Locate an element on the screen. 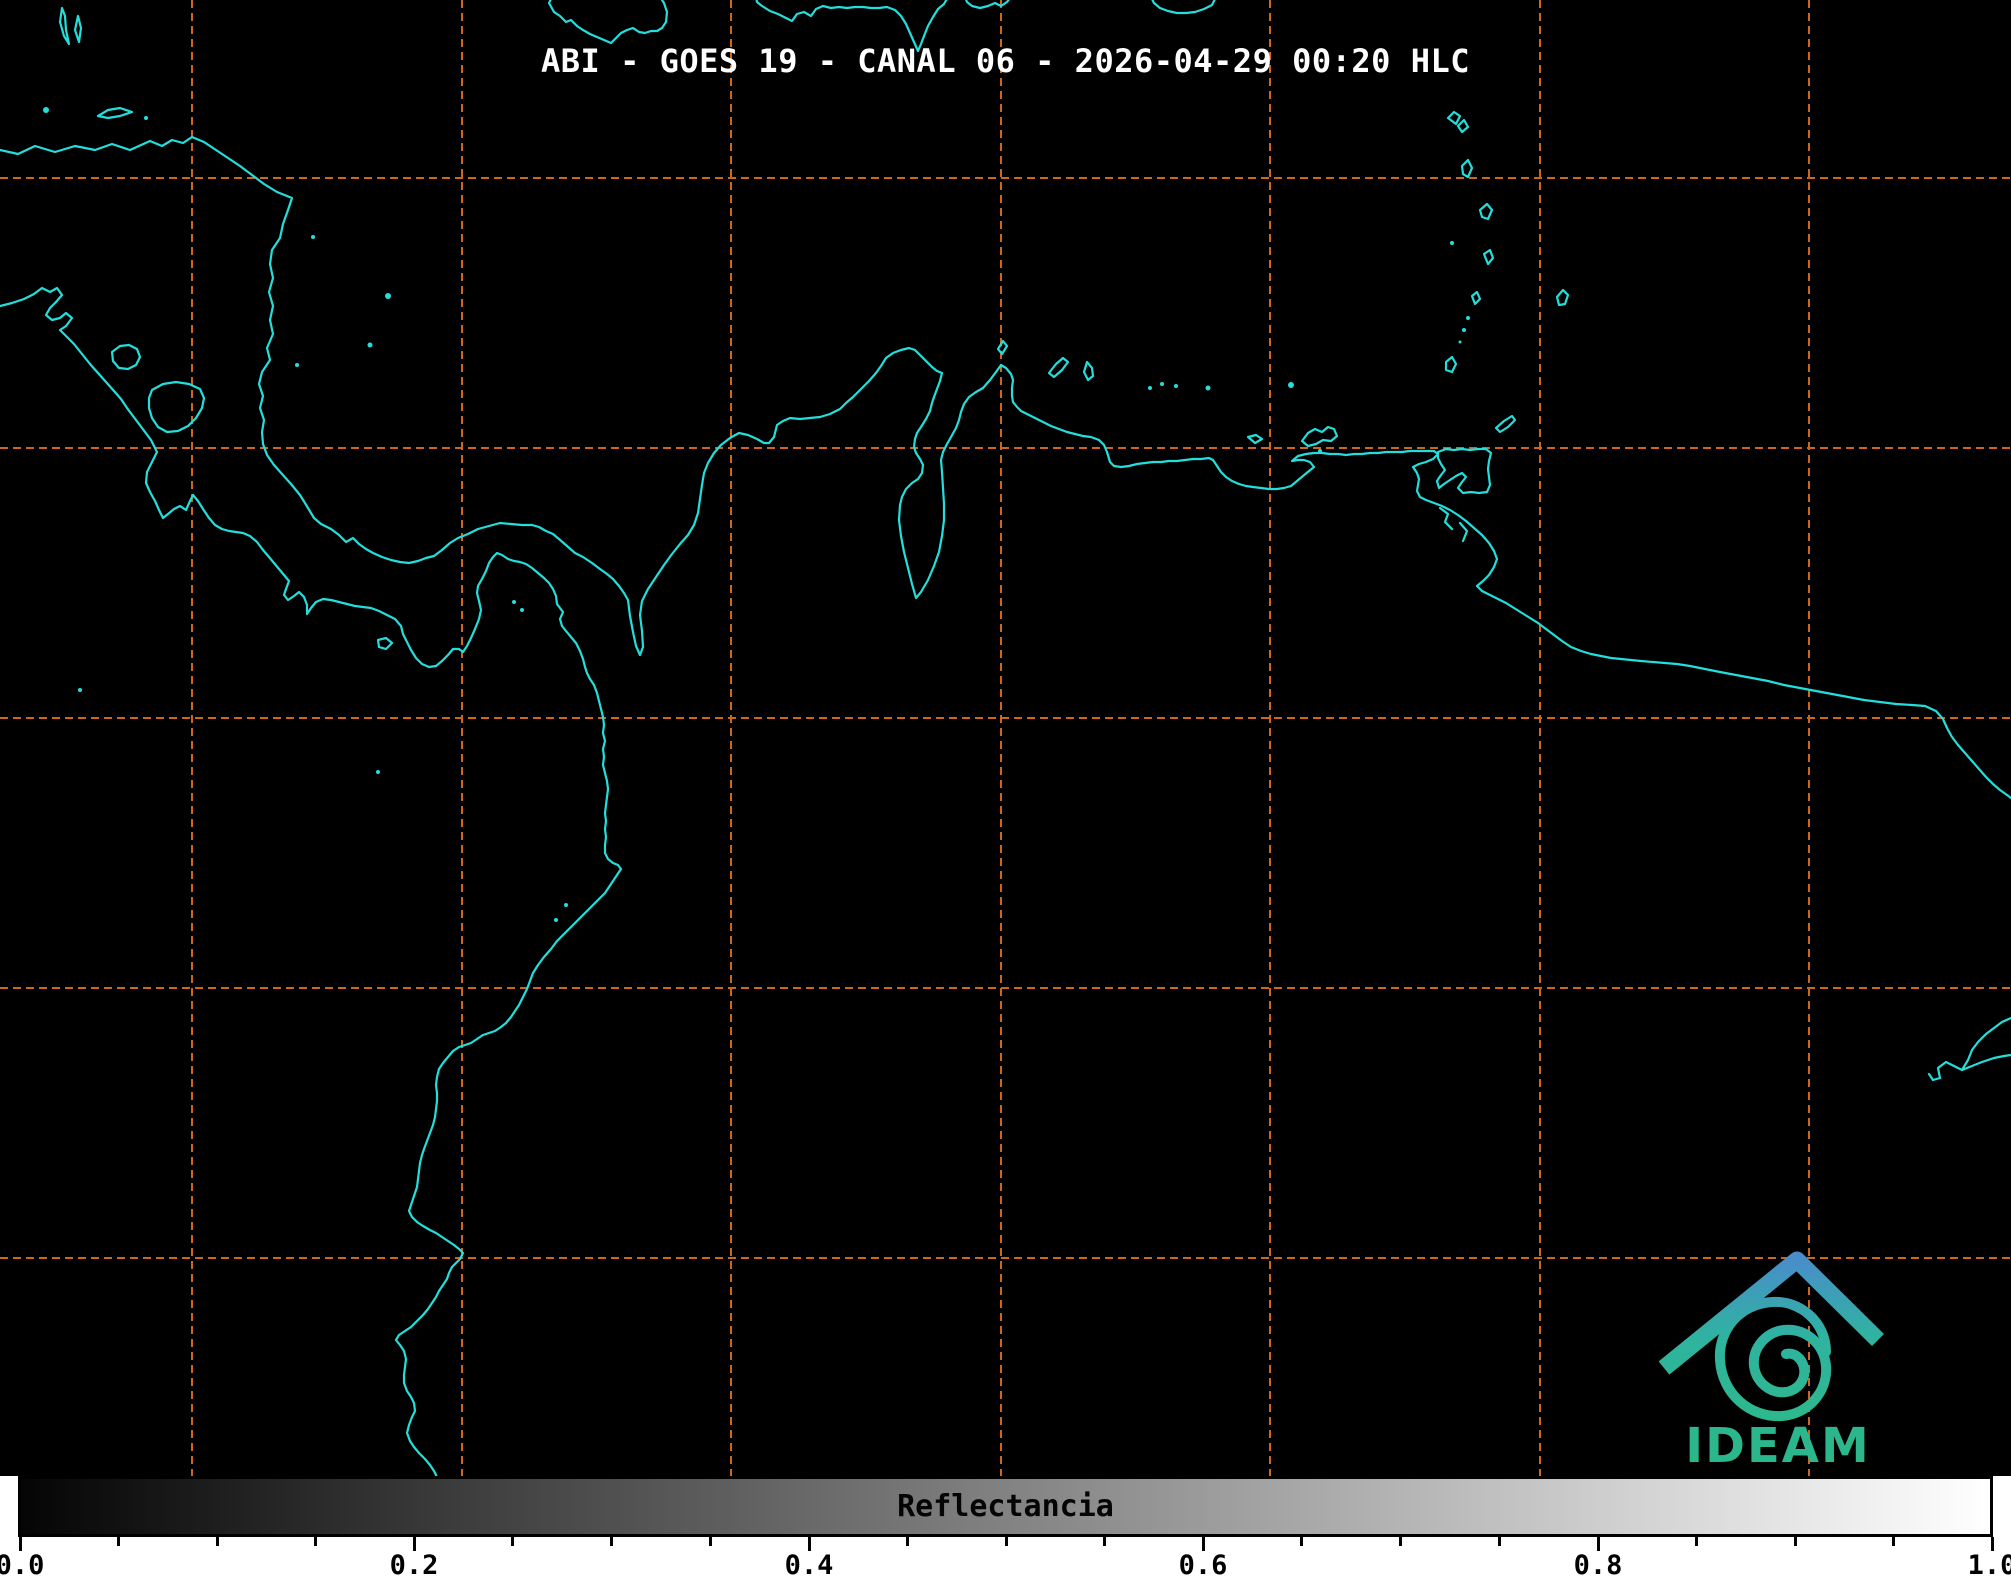 This screenshot has height=1577, width=2011. coast-guadeloupe is located at coordinates (1458, 122).